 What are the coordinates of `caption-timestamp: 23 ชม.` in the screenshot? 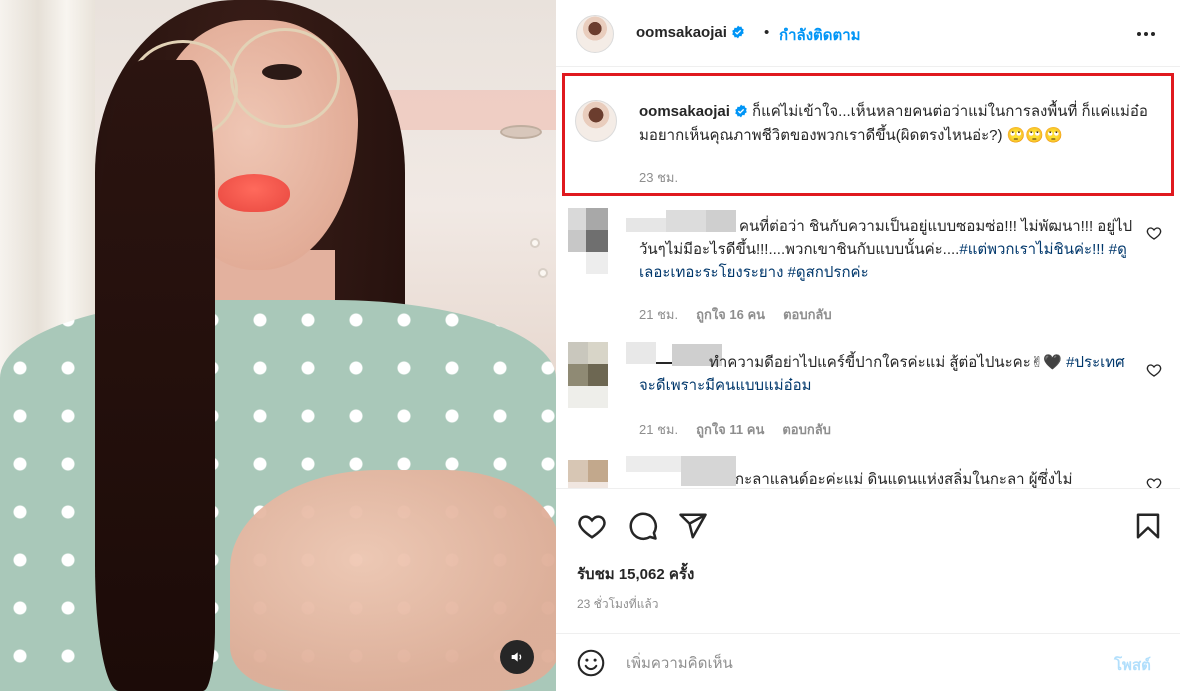 It's located at (658, 177).